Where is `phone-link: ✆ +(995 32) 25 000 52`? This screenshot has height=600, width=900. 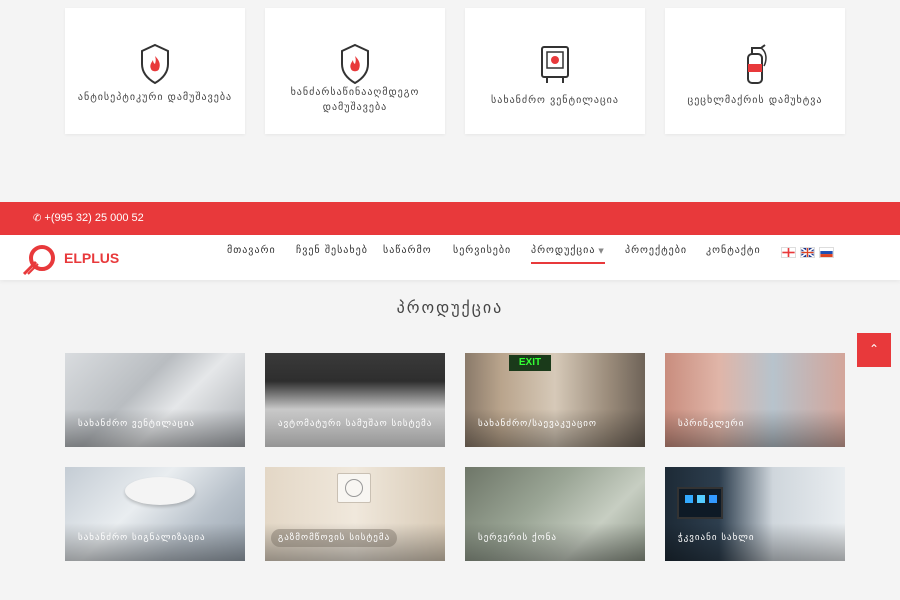 phone-link: ✆ +(995 32) 25 000 52 is located at coordinates (88, 218).